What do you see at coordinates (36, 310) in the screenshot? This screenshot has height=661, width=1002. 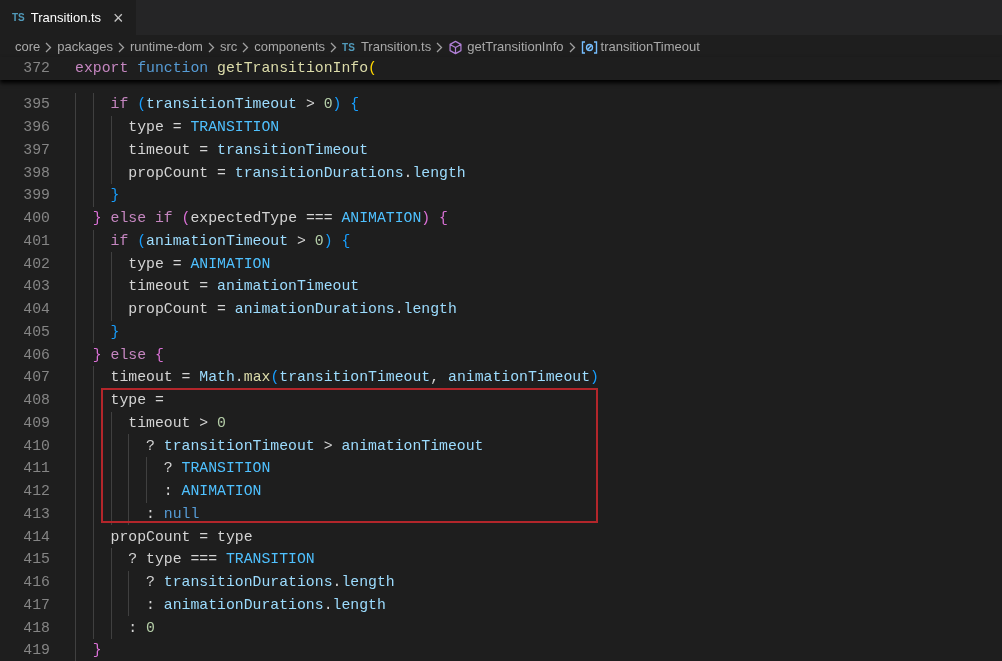 I see `line-number: 404` at bounding box center [36, 310].